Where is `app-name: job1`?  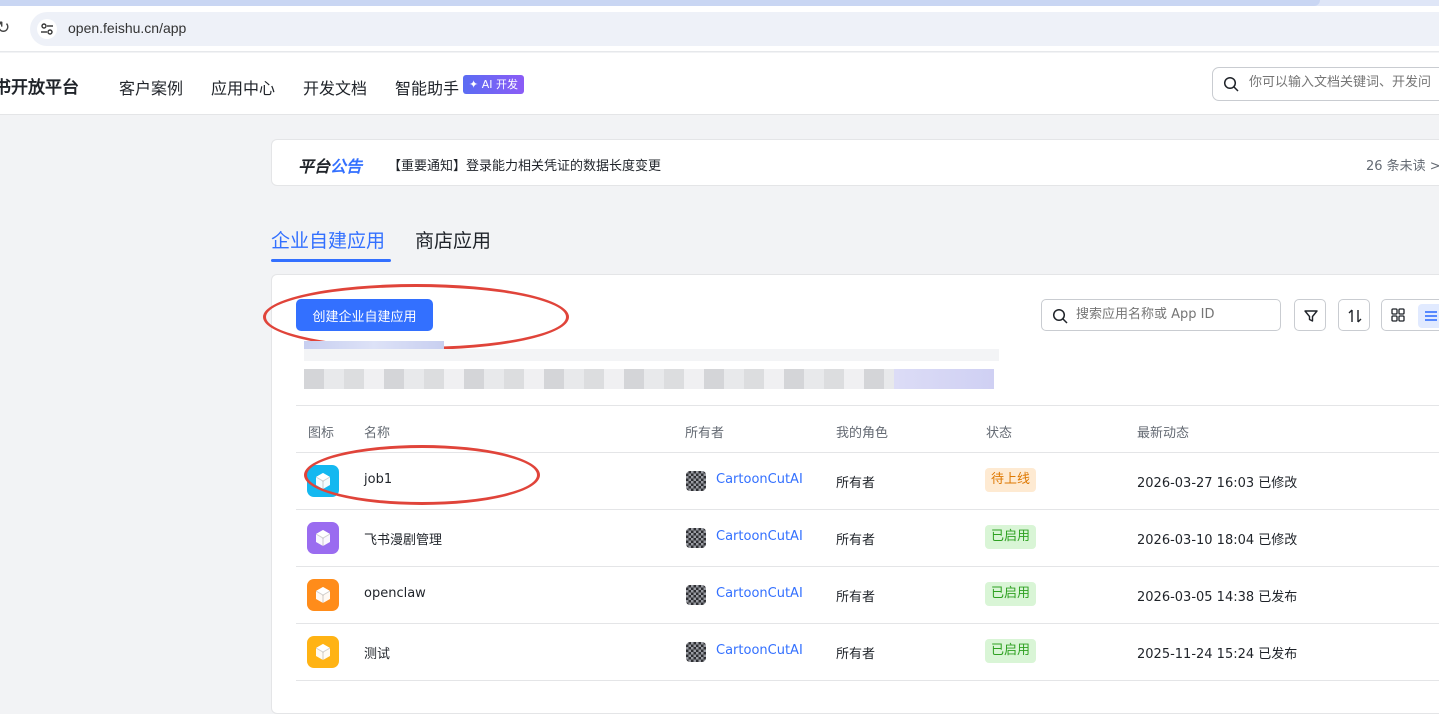
app-name: job1 is located at coordinates (378, 479).